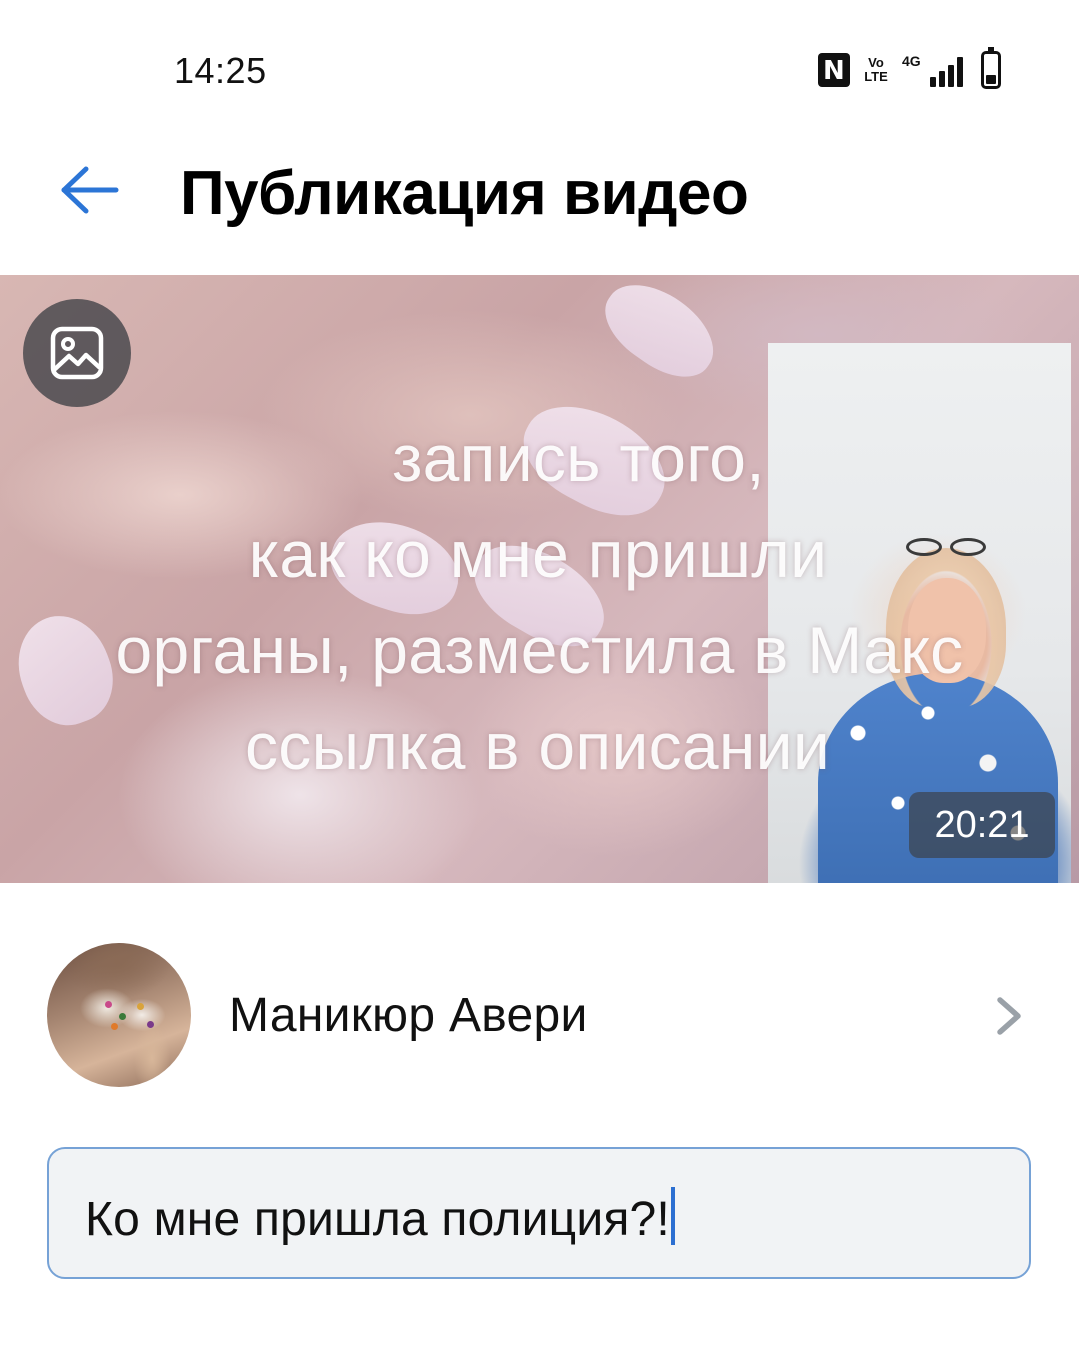 This screenshot has height=1354, width=1079. I want to click on network-label: 4G, so click(911, 61).